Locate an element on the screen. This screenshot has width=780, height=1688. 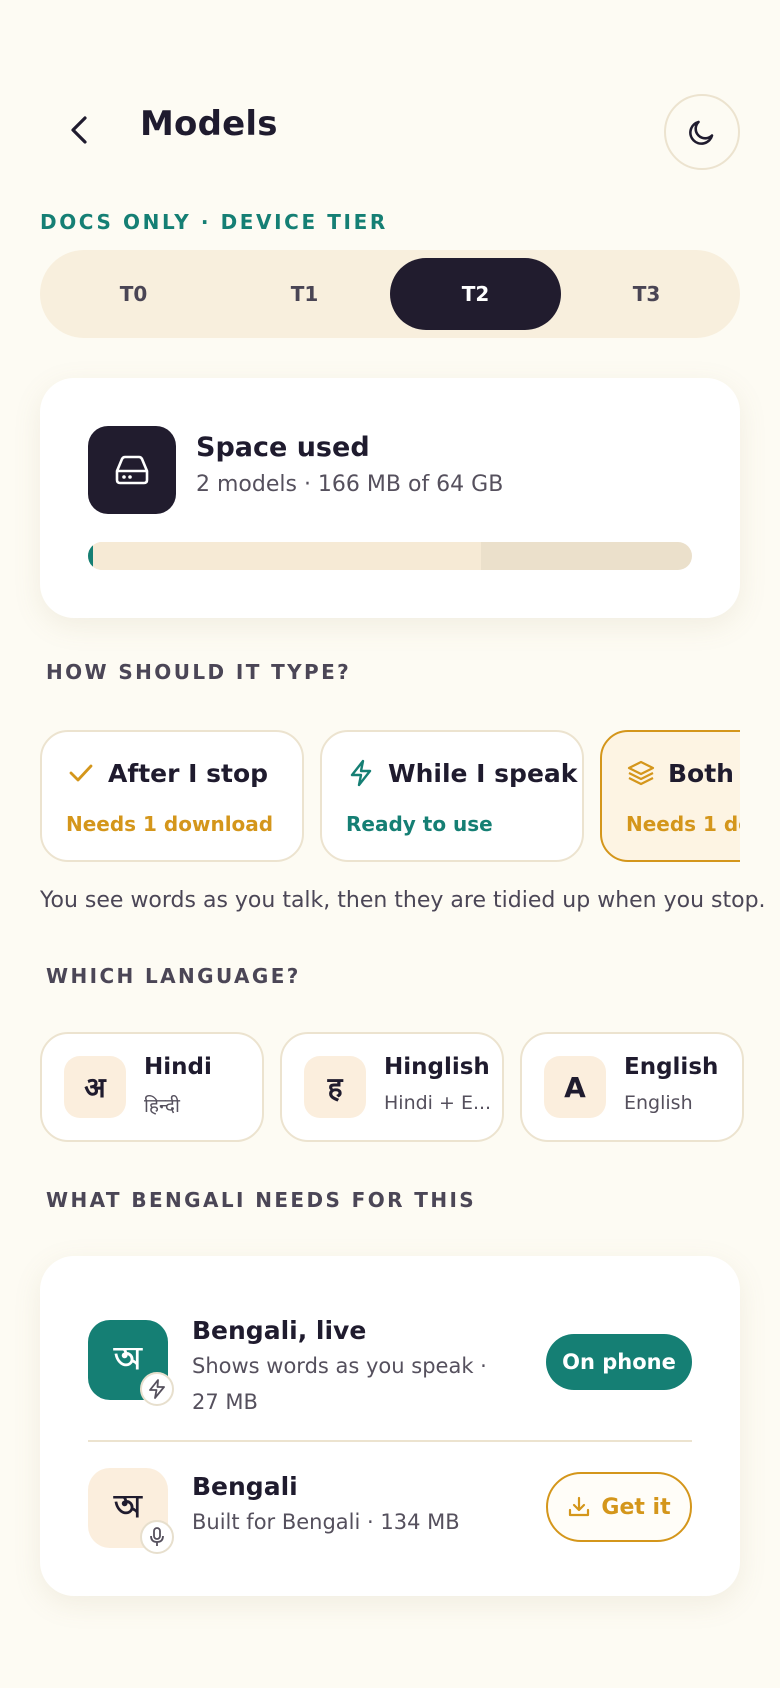
page-title: Models is located at coordinates (209, 124).